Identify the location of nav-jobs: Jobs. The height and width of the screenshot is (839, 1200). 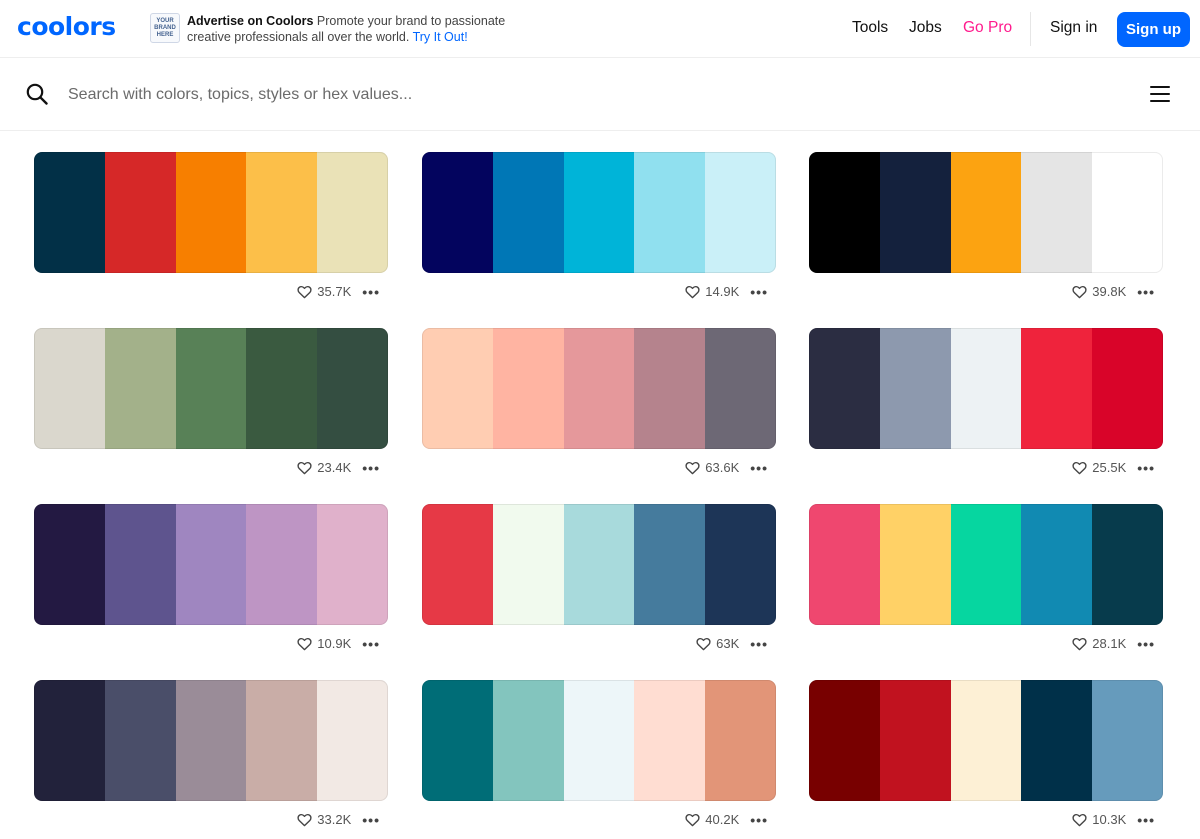
(925, 28).